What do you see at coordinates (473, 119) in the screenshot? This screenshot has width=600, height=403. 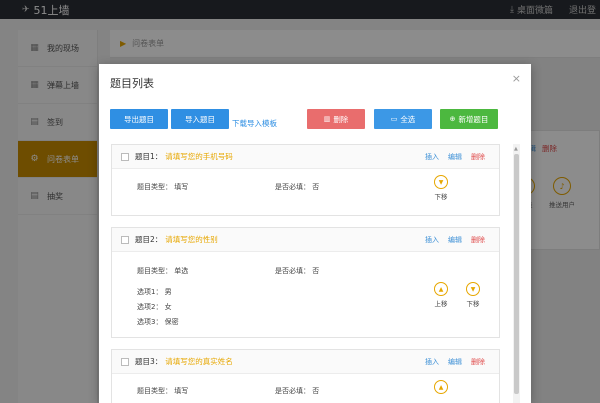 I see `add-question-label: 新增题目` at bounding box center [473, 119].